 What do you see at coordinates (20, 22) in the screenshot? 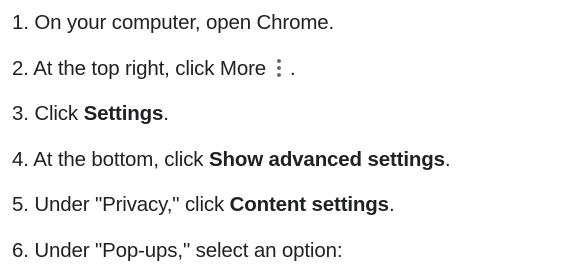
I see `step-number: 1.` at bounding box center [20, 22].